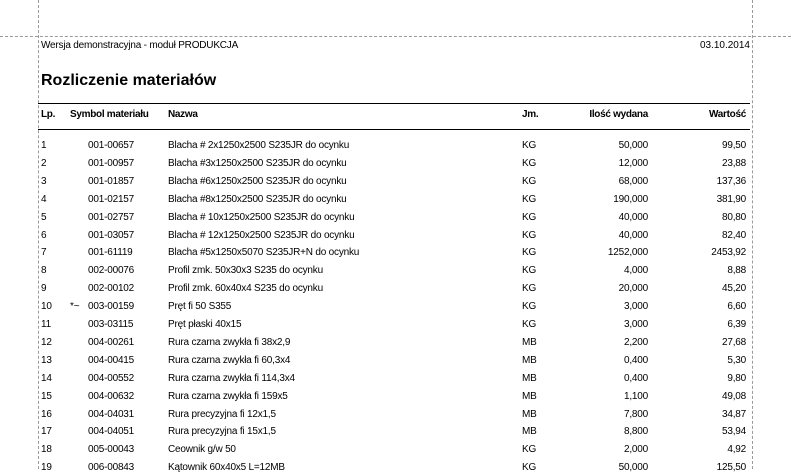  Describe the element at coordinates (264, 252) in the screenshot. I see `cell-name: Blacha #5x1250x5070 S235JR+N do ocynku` at that location.